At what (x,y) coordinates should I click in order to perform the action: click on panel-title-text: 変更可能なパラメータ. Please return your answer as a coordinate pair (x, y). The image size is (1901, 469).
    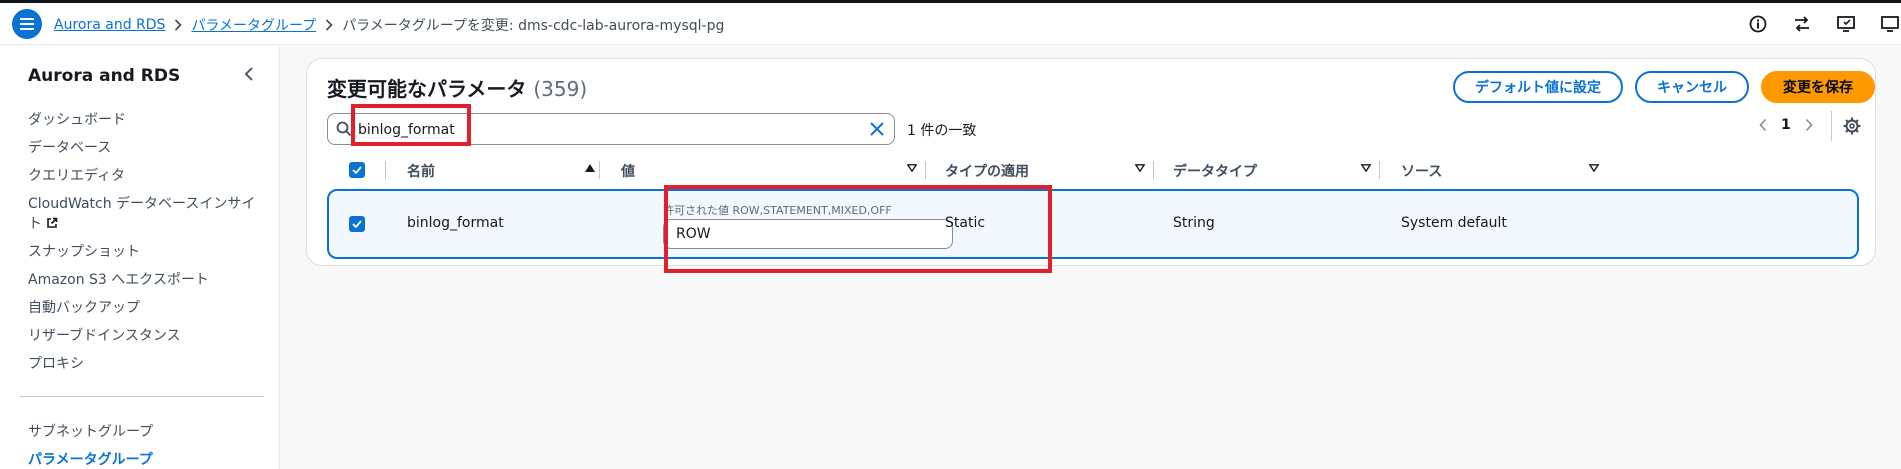
    Looking at the image, I should click on (427, 89).